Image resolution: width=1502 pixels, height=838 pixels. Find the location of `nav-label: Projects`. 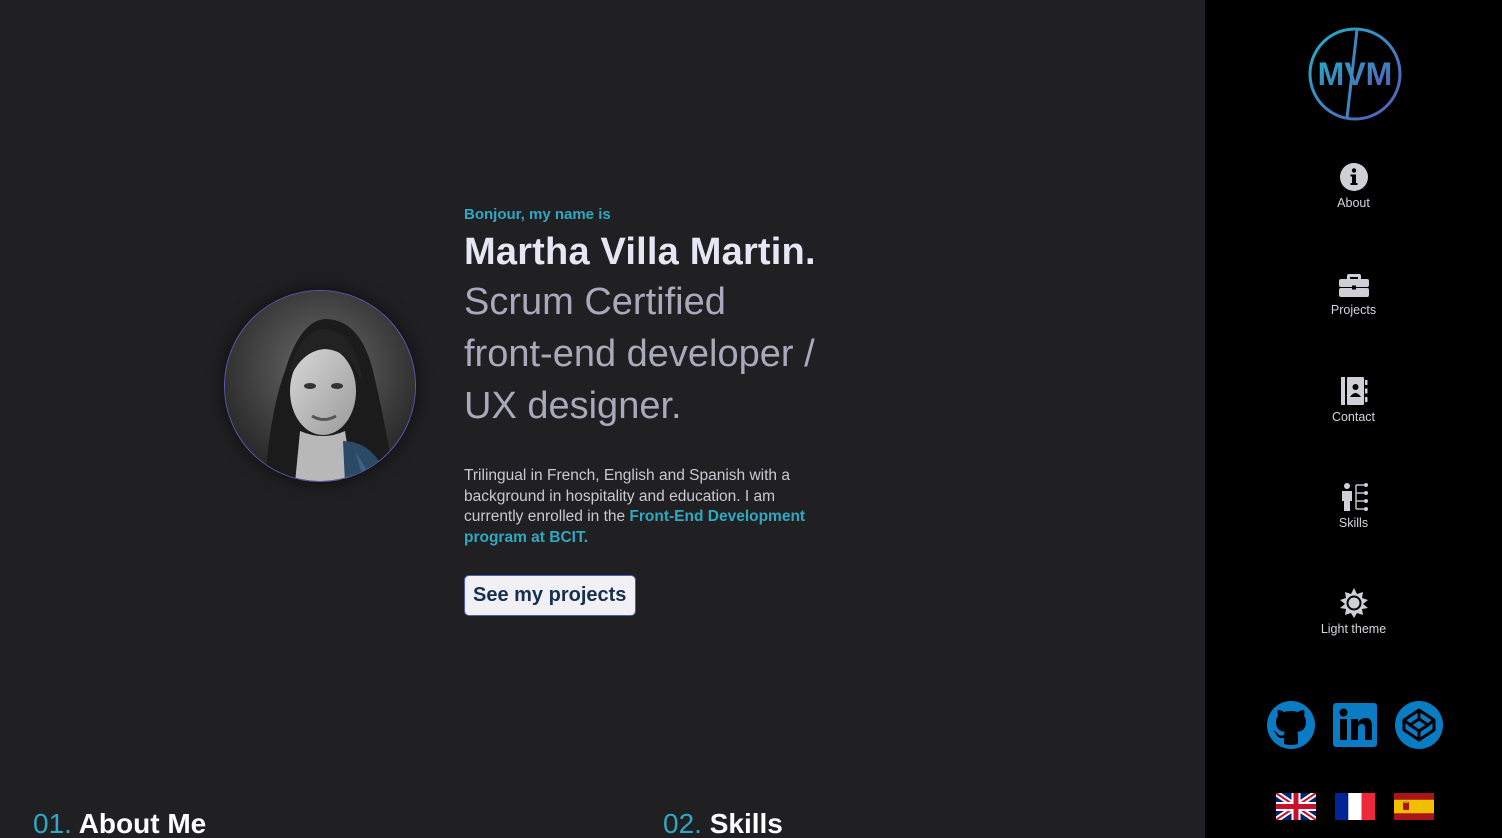

nav-label: Projects is located at coordinates (1353, 310).